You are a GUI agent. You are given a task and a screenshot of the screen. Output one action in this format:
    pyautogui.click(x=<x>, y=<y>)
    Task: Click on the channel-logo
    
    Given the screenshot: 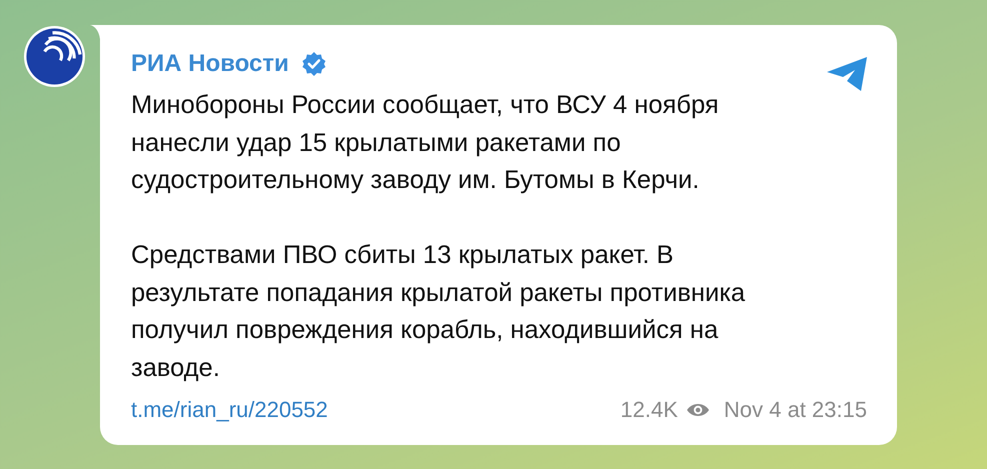 What is the action you would take?
    pyautogui.click(x=54, y=56)
    